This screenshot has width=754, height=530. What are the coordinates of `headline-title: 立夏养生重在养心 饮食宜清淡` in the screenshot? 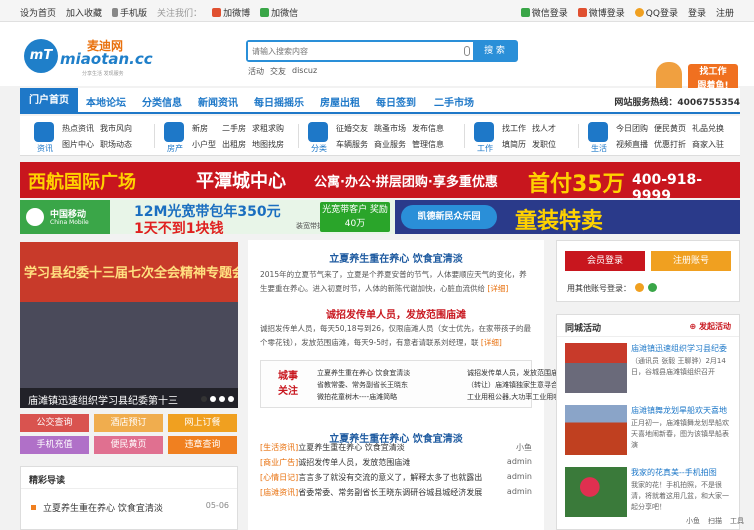 It's located at (396, 257).